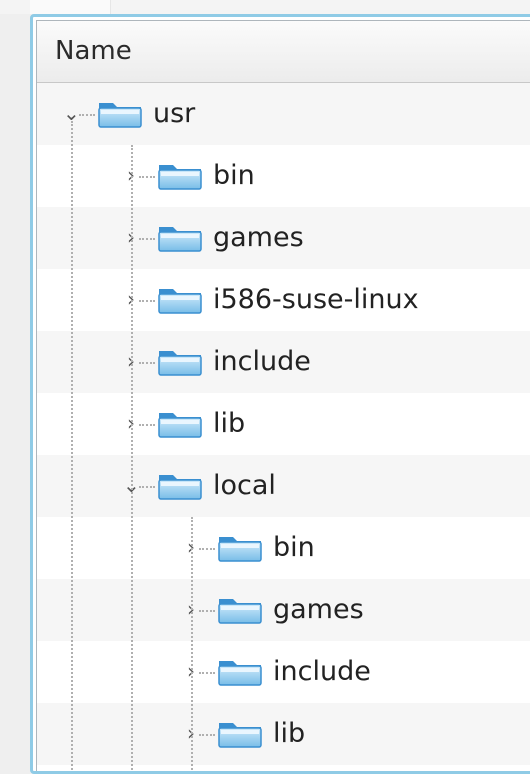 The height and width of the screenshot is (774, 530). Describe the element at coordinates (174, 113) in the screenshot. I see `tree-item-label: usr` at that location.